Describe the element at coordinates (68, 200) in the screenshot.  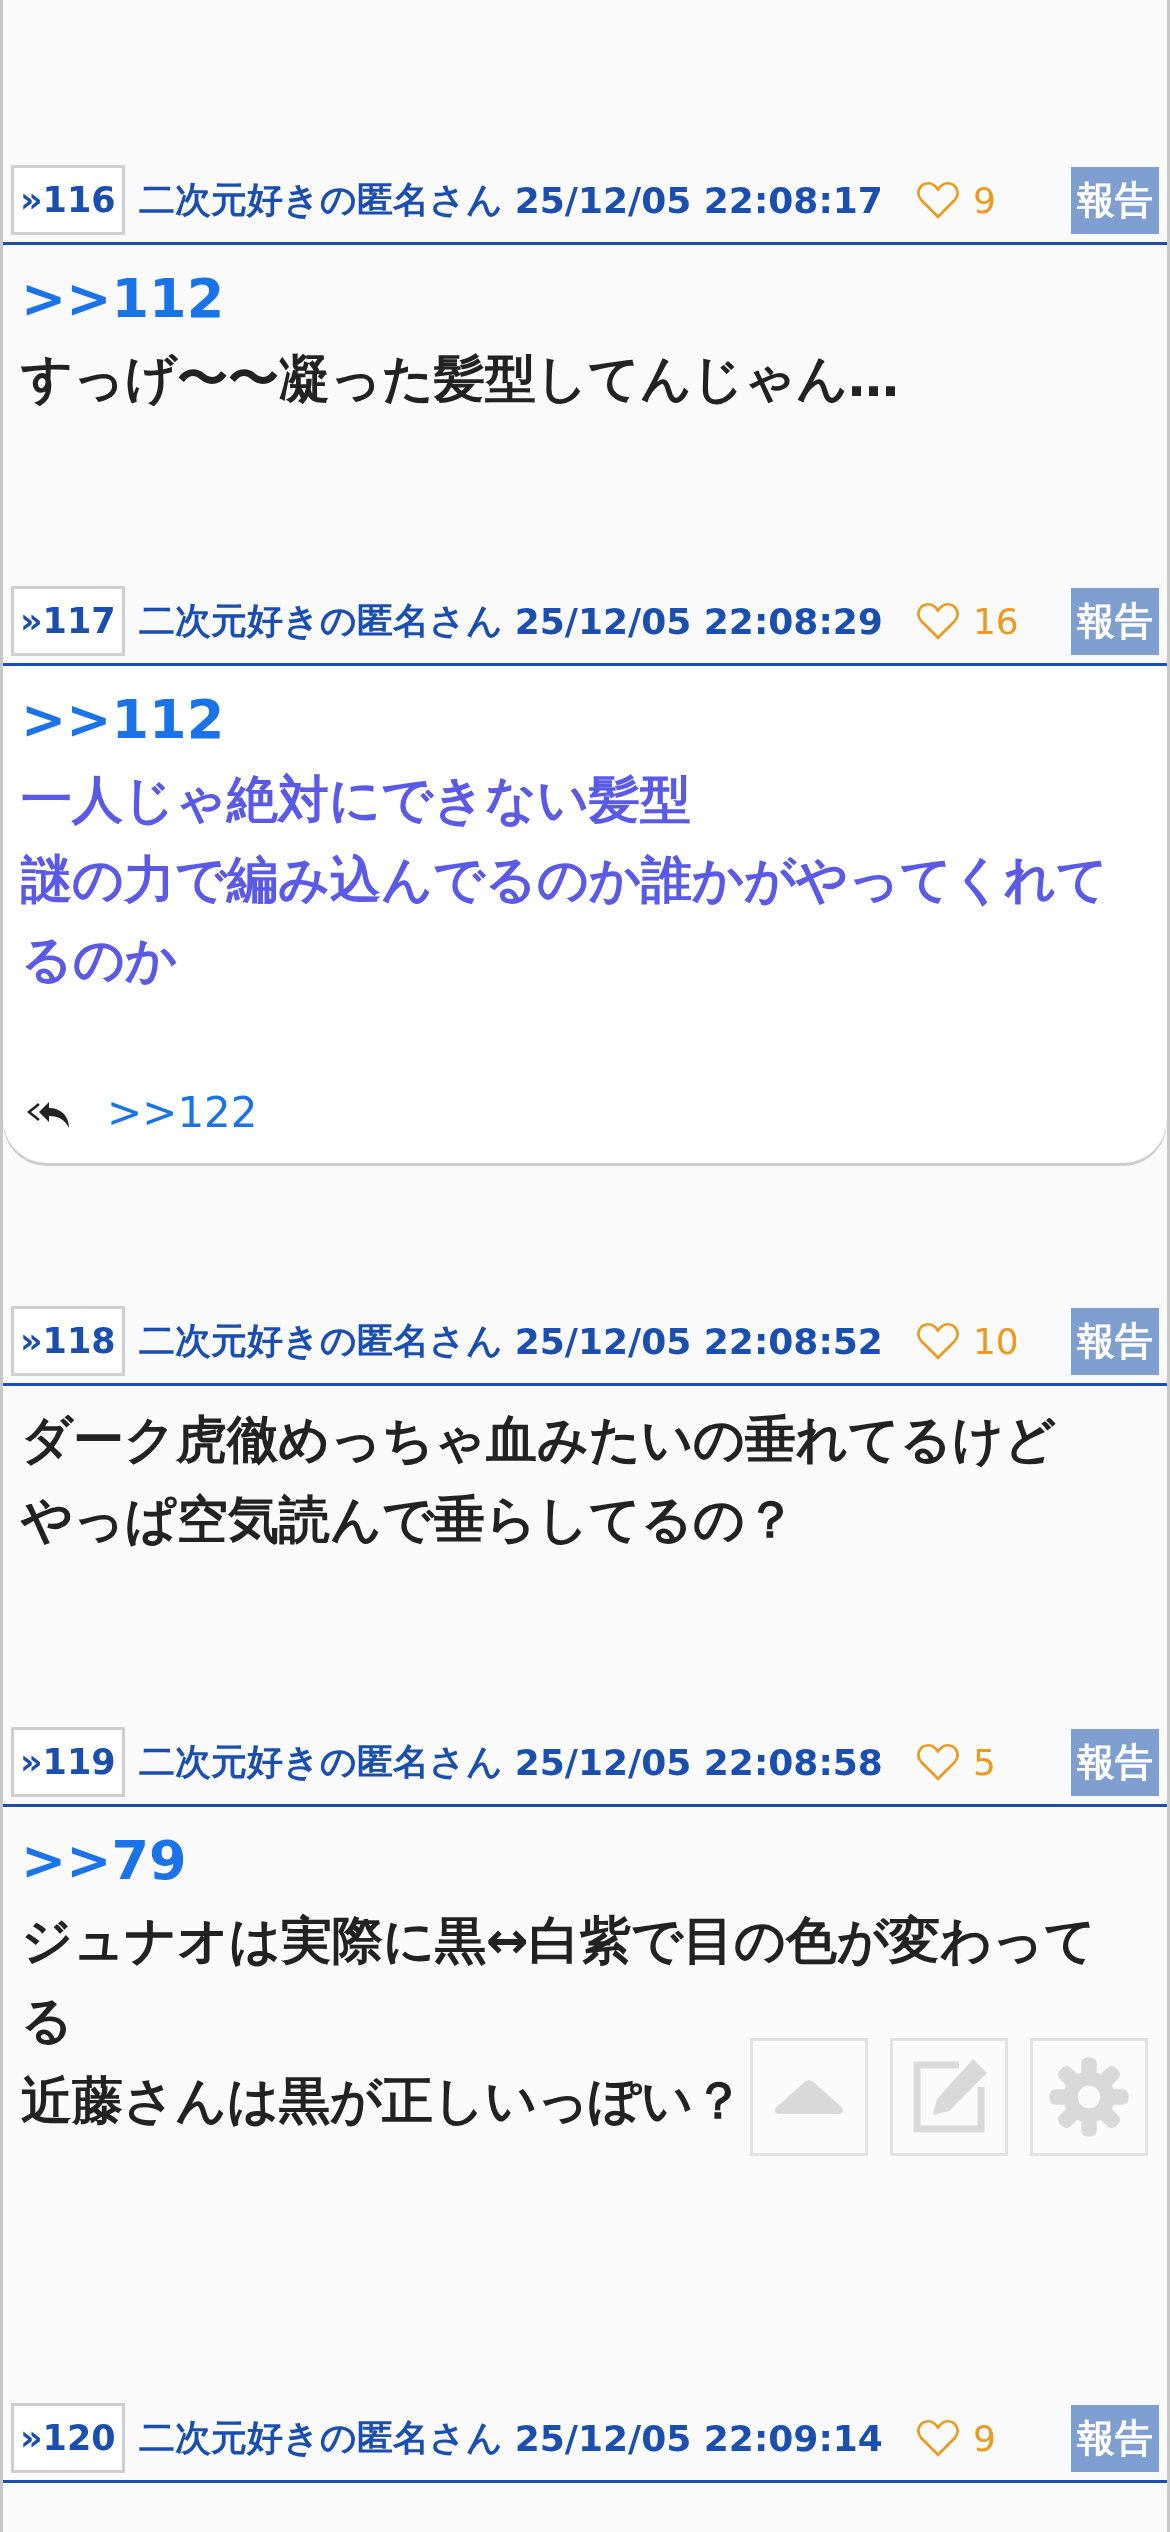
I see `post-number-link: »116` at that location.